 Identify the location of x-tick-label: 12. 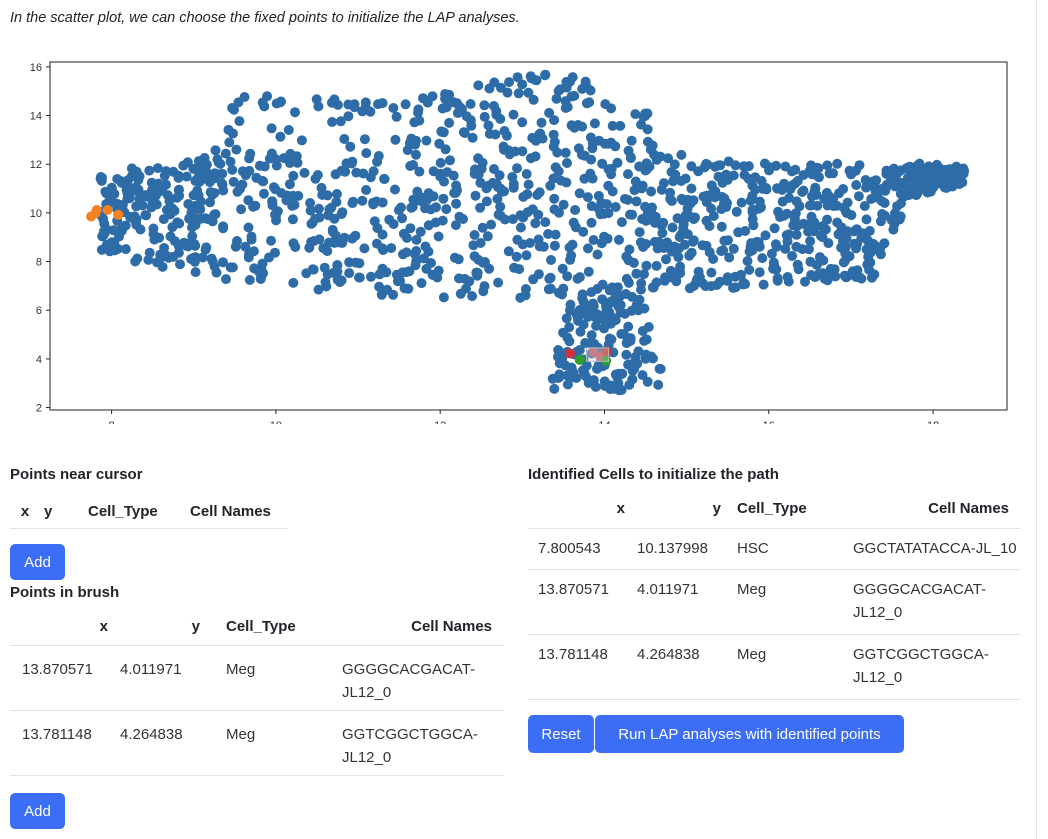
(440, 422).